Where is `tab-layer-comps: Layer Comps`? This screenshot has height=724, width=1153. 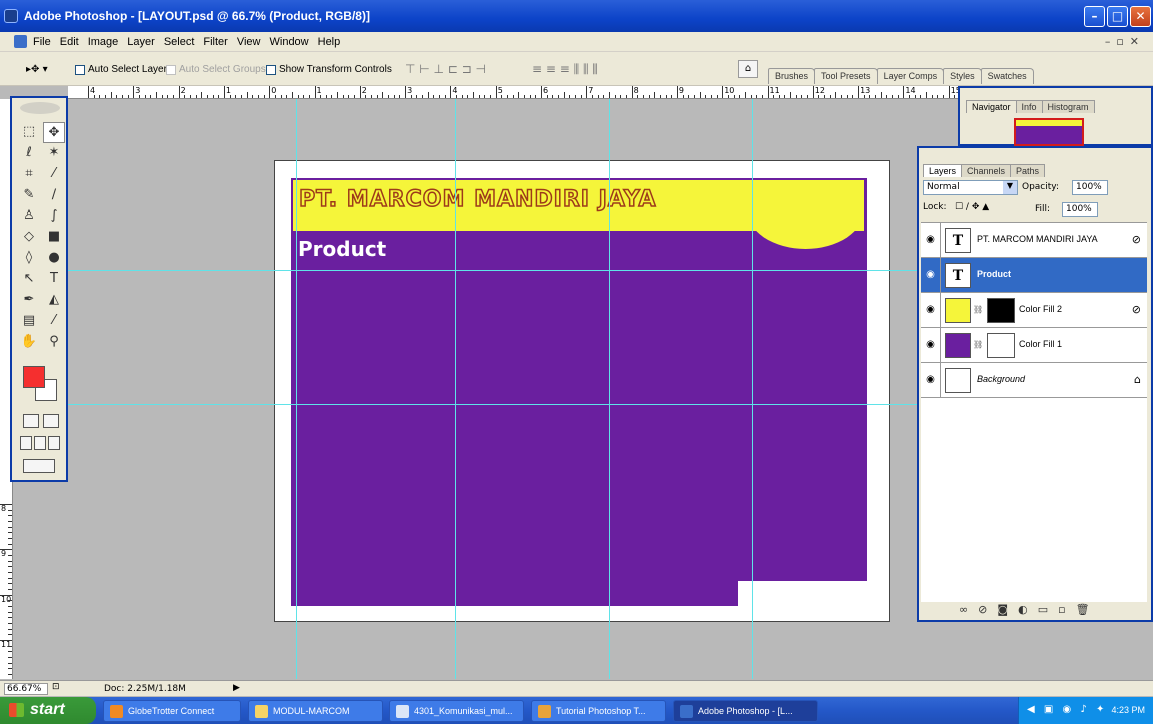 tab-layer-comps: Layer Comps is located at coordinates (910, 76).